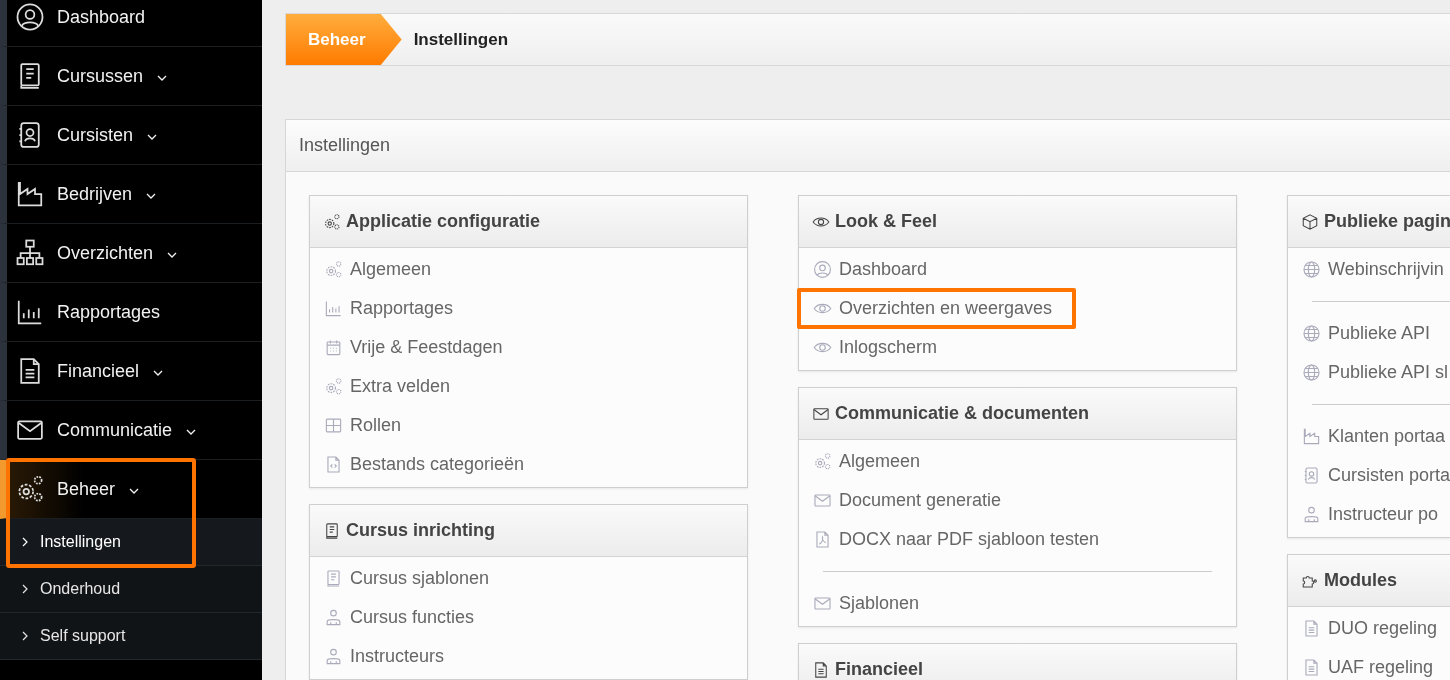  What do you see at coordinates (1360, 580) in the screenshot?
I see `card-title: Modules` at bounding box center [1360, 580].